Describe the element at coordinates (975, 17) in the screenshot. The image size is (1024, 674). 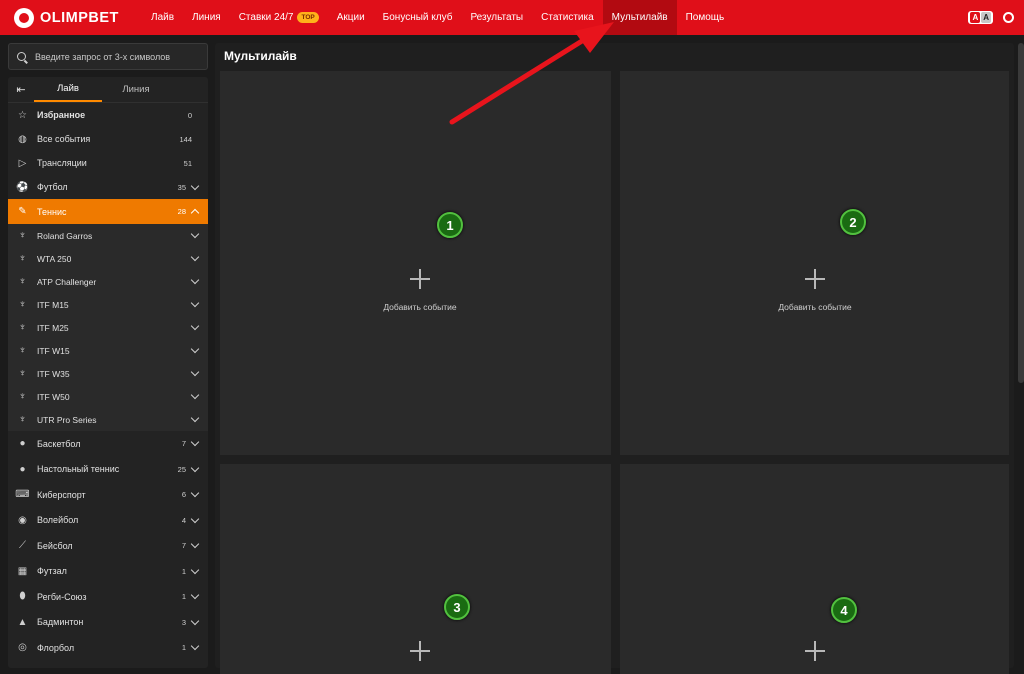
I see `font-size-small: A` at that location.